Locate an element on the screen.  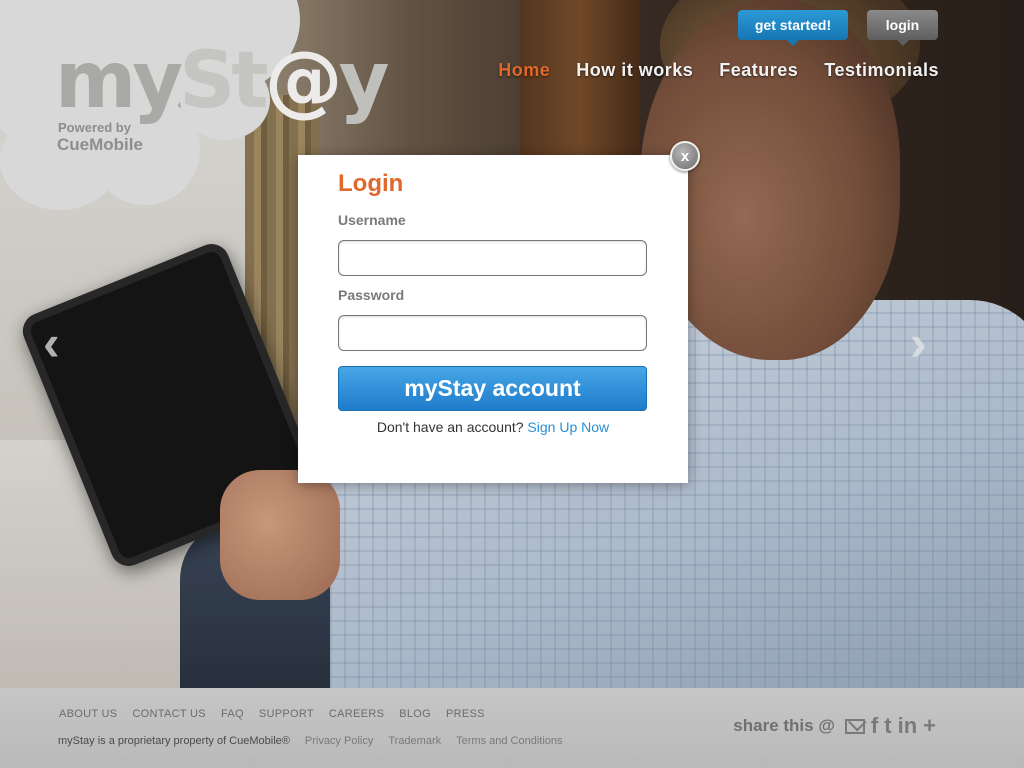
nav-how-it-works: How it works is located at coordinates (634, 70).